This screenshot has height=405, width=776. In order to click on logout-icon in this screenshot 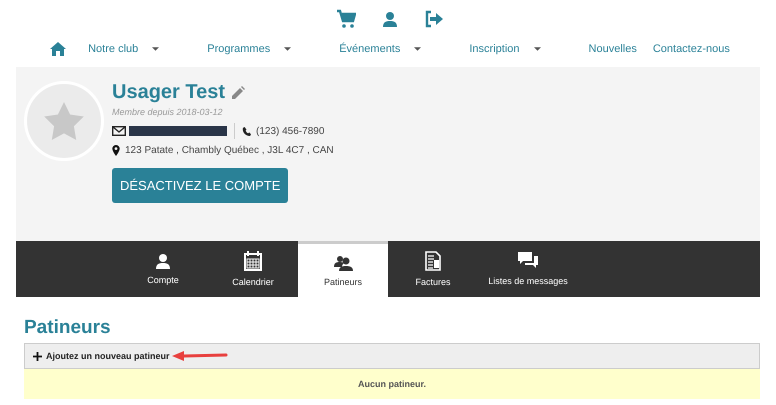, I will do `click(434, 19)`.